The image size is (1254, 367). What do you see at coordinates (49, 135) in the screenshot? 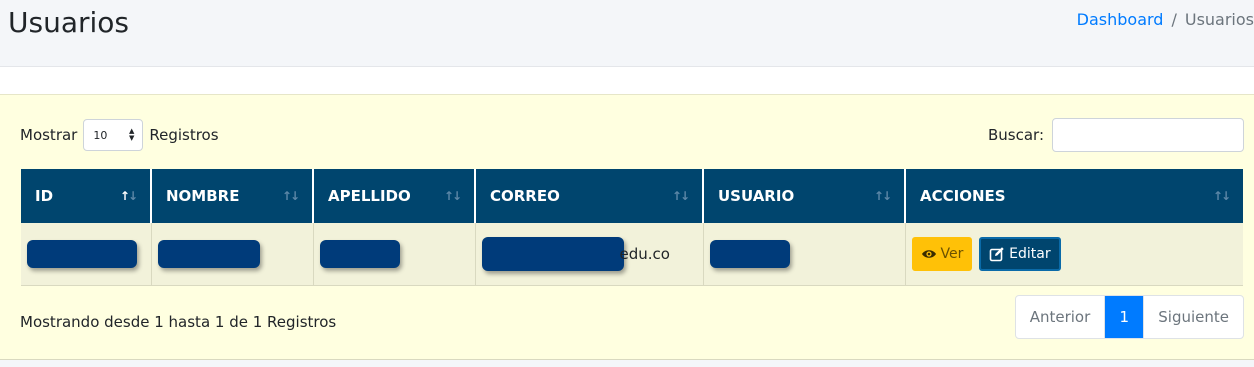
I see `show-label: Mostrar` at bounding box center [49, 135].